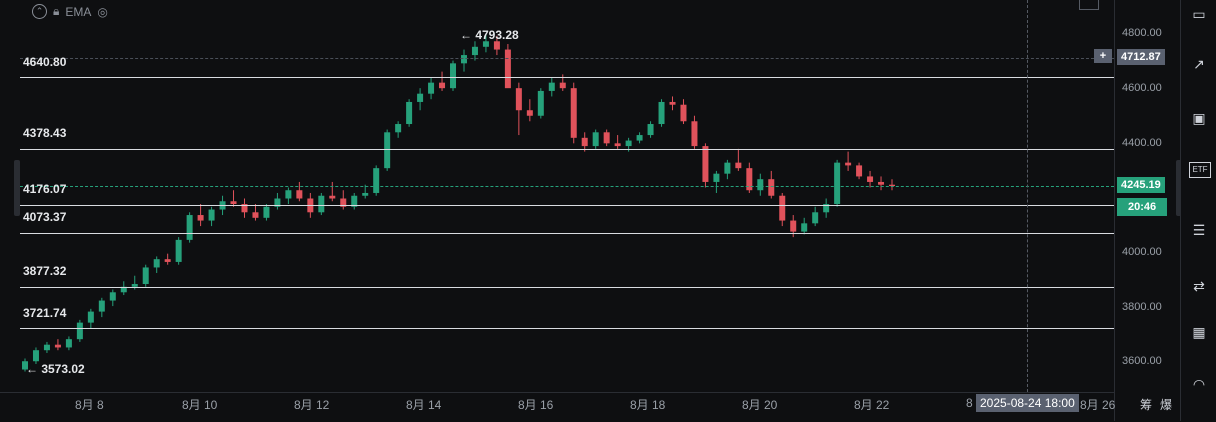 The height and width of the screenshot is (422, 1216). I want to click on lock-icon: 🔒︎, so click(56, 11).